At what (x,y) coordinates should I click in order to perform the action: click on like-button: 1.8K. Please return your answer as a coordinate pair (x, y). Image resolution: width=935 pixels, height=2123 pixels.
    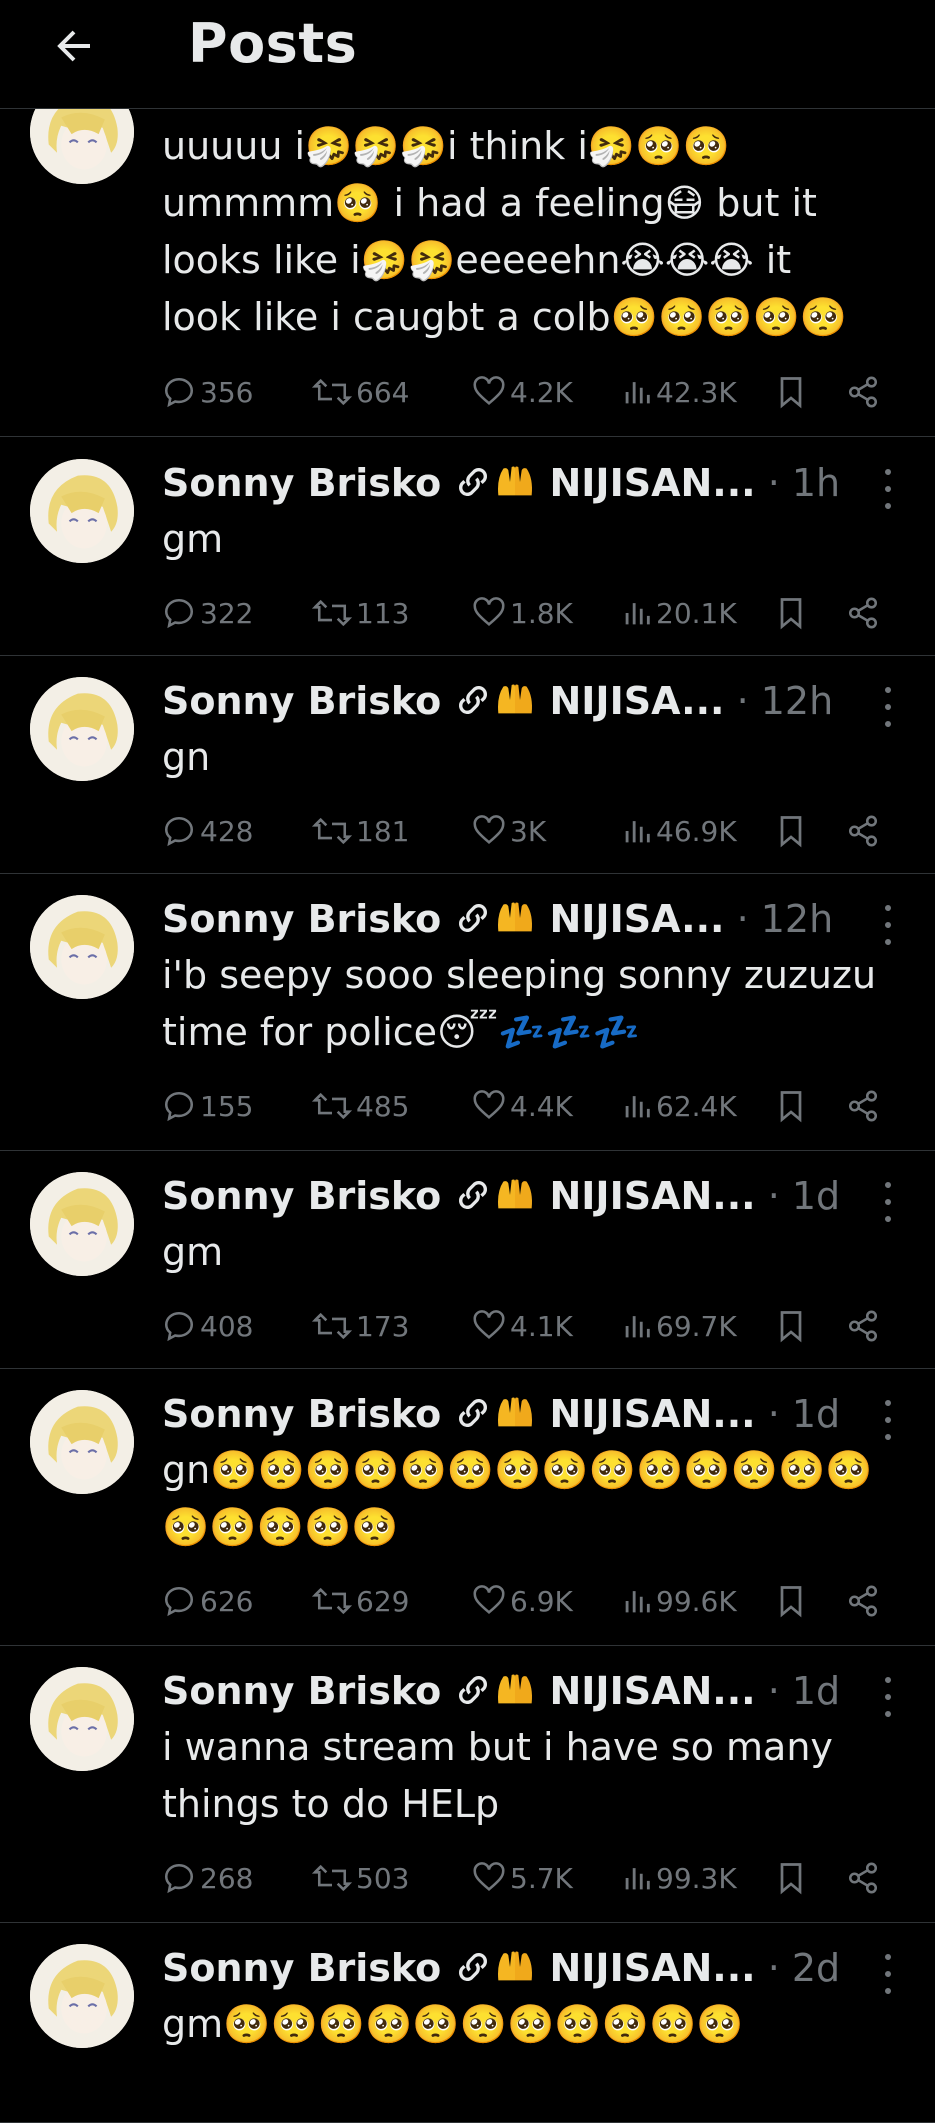
    Looking at the image, I should click on (522, 613).